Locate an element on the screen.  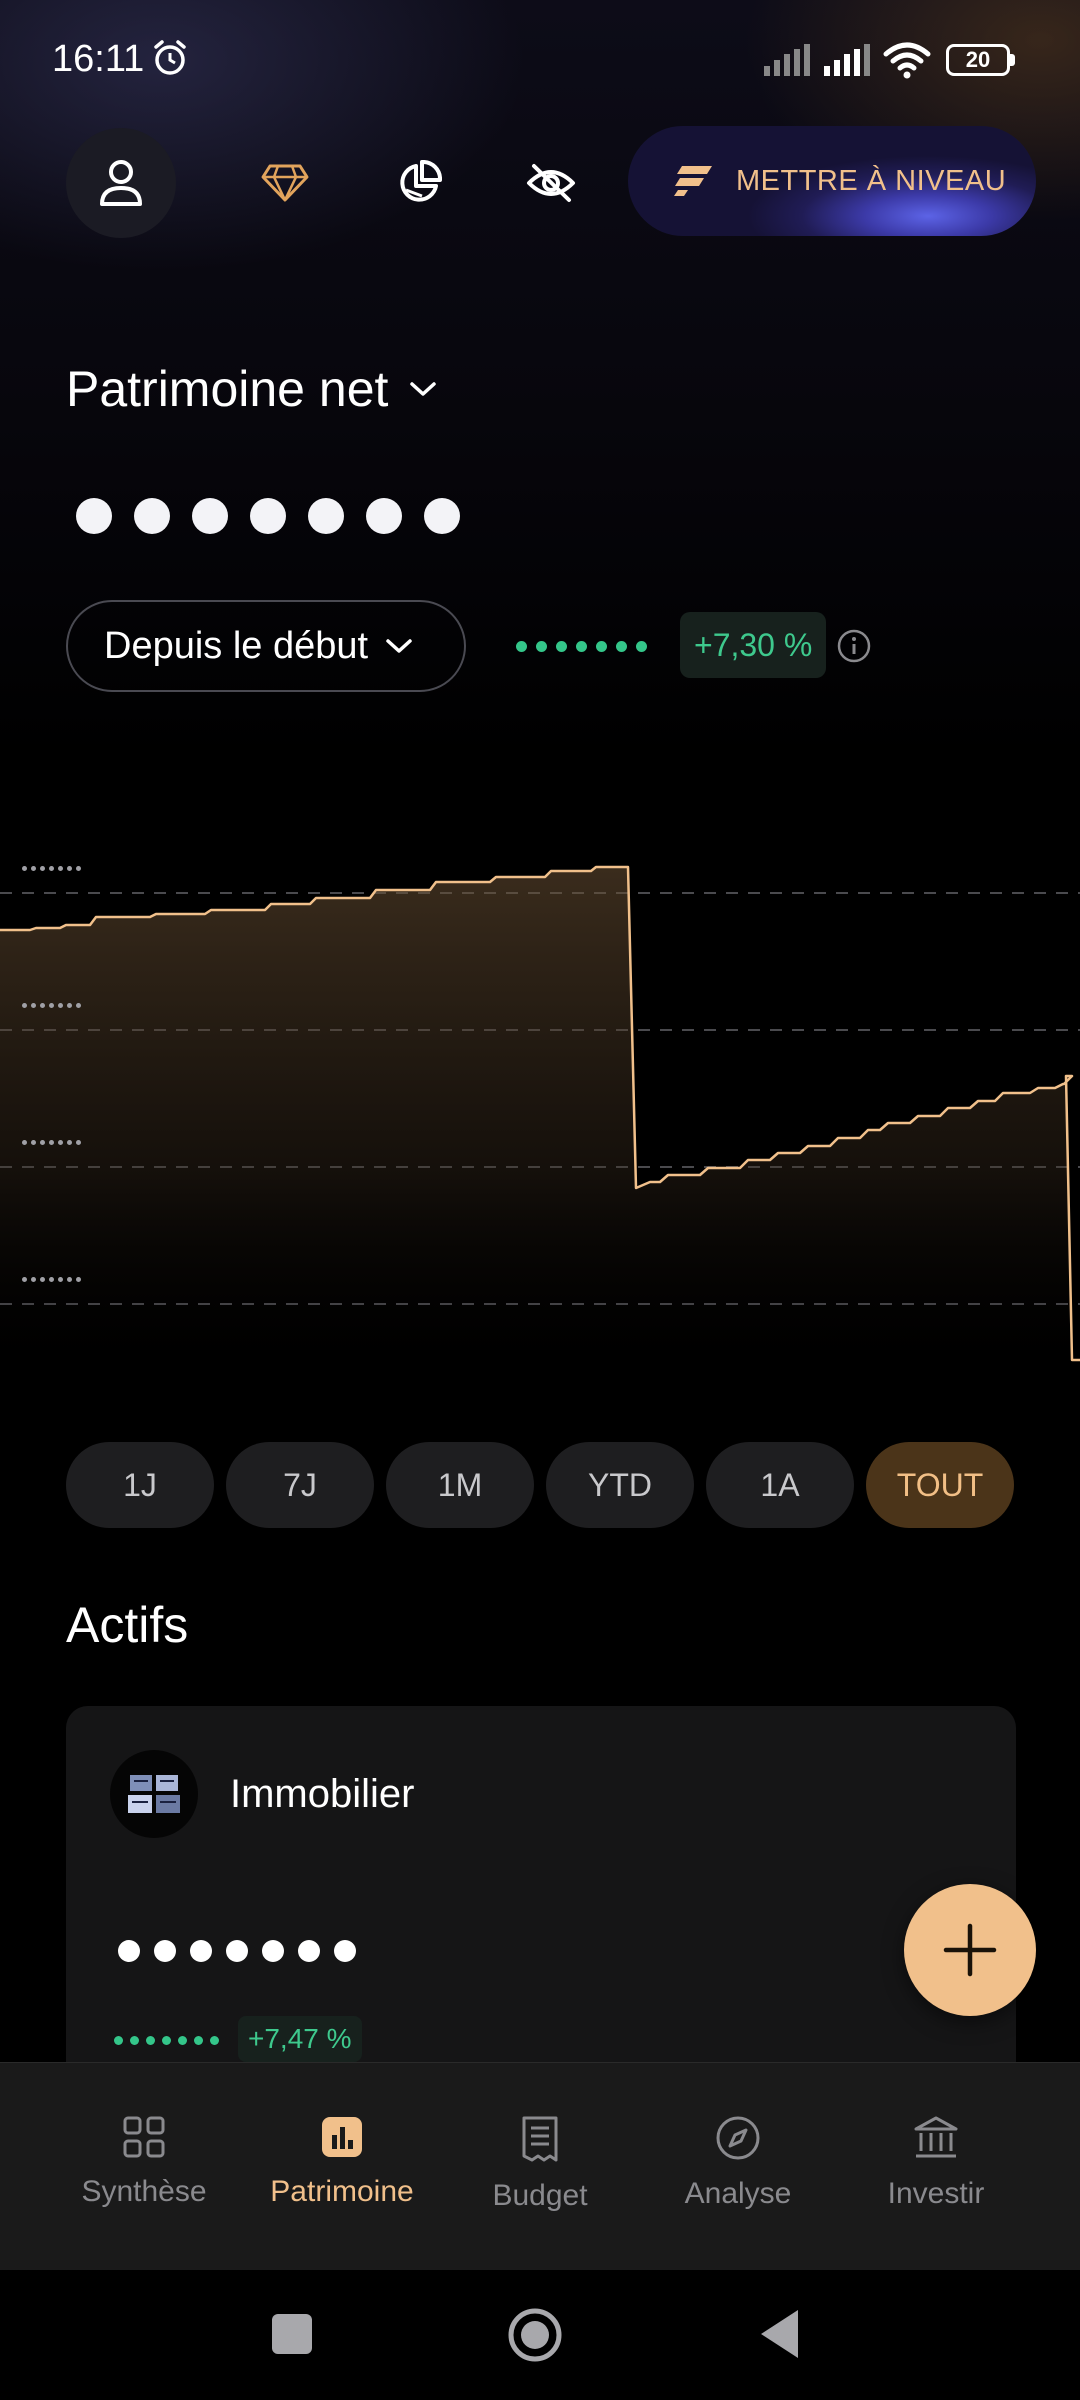
battery-indicator: 20 is located at coordinates (981, 60).